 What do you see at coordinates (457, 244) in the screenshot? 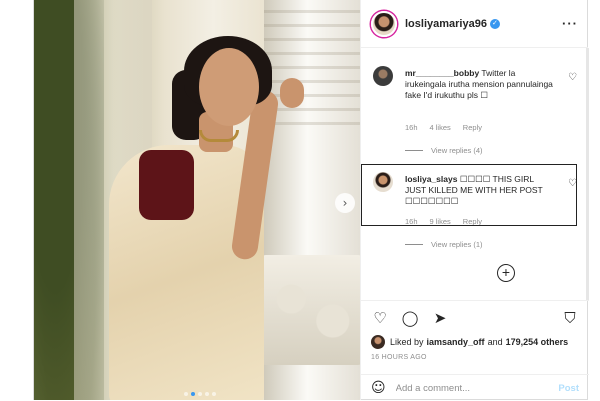
I see `view-replies-label: View replies (1)` at bounding box center [457, 244].